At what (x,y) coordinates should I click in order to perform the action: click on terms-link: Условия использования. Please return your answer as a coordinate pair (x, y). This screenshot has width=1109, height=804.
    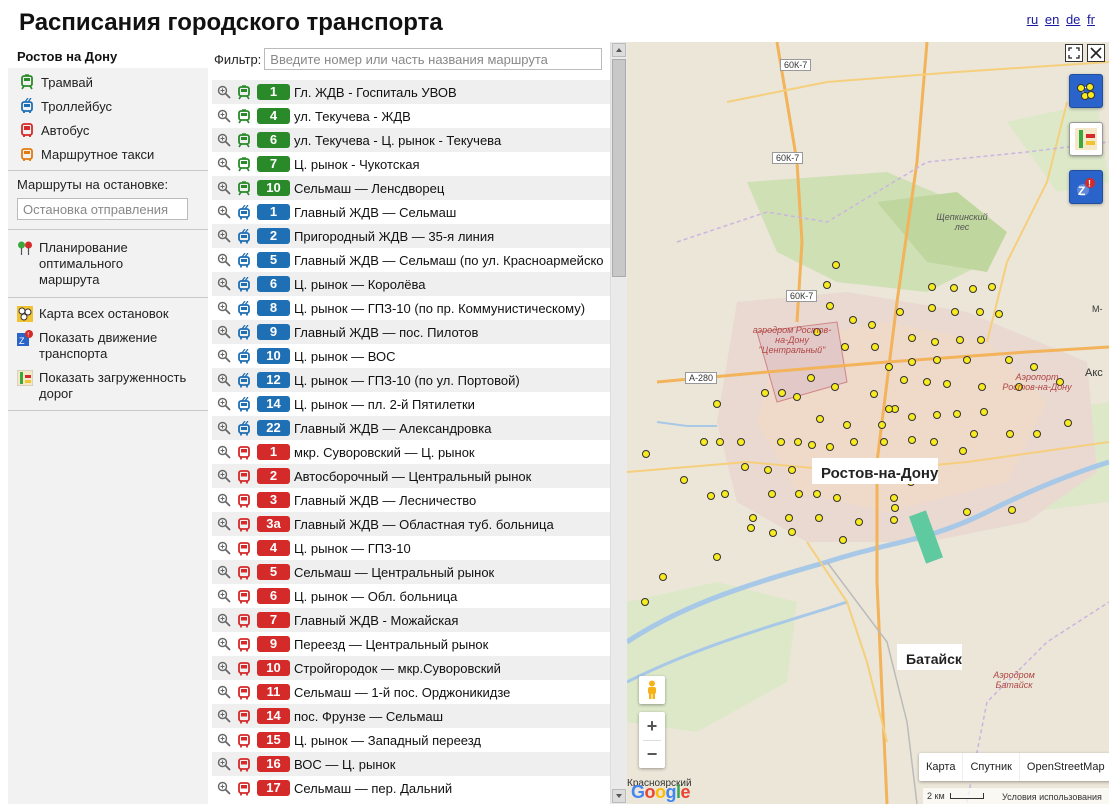
    Looking at the image, I should click on (1052, 797).